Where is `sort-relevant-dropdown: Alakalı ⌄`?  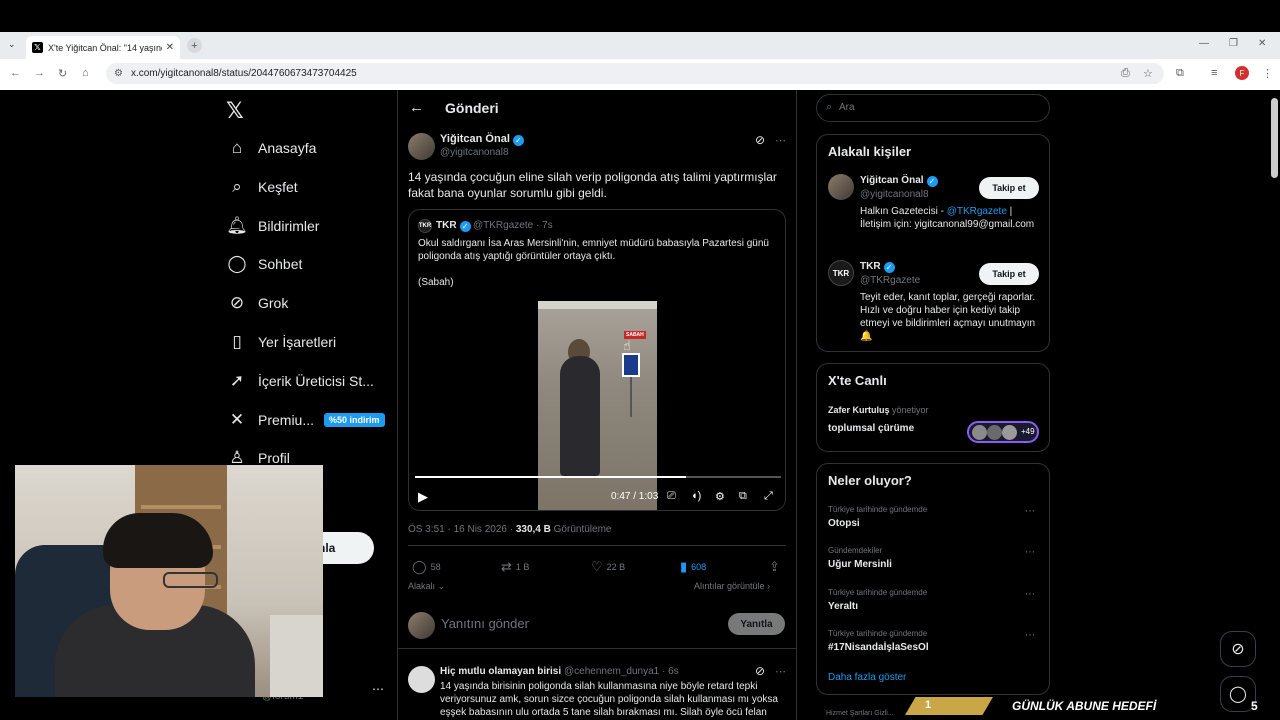 sort-relevant-dropdown: Alakalı ⌄ is located at coordinates (426, 586).